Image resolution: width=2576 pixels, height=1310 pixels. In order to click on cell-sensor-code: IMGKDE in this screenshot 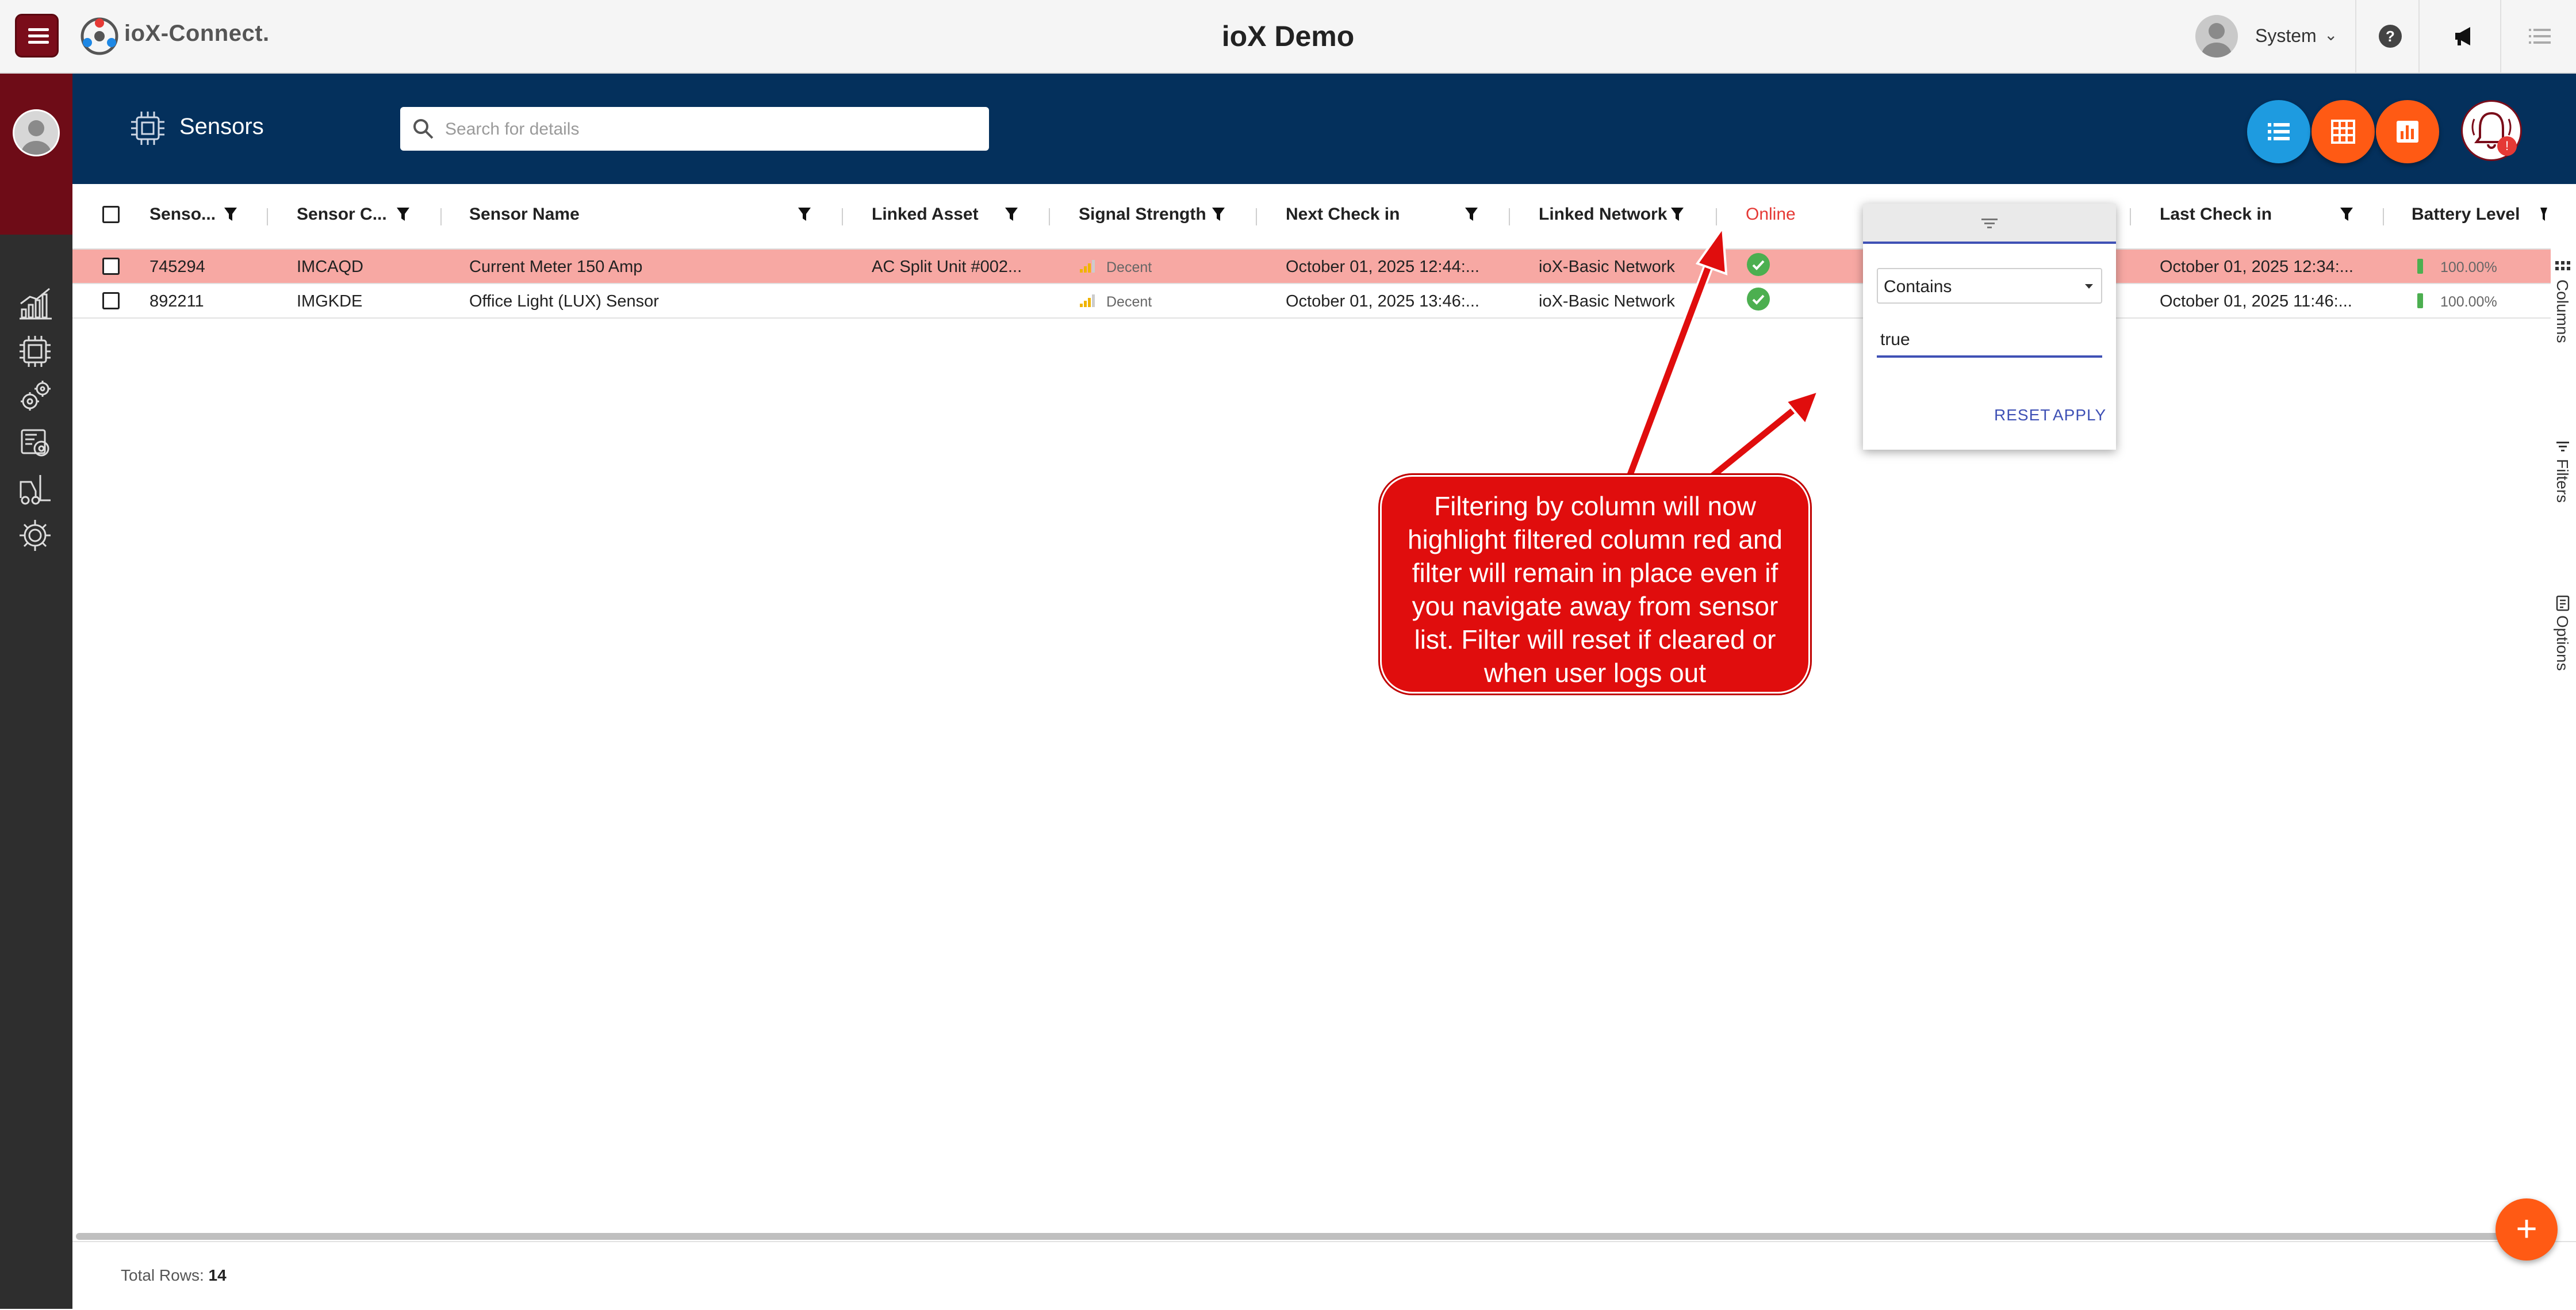, I will do `click(330, 301)`.